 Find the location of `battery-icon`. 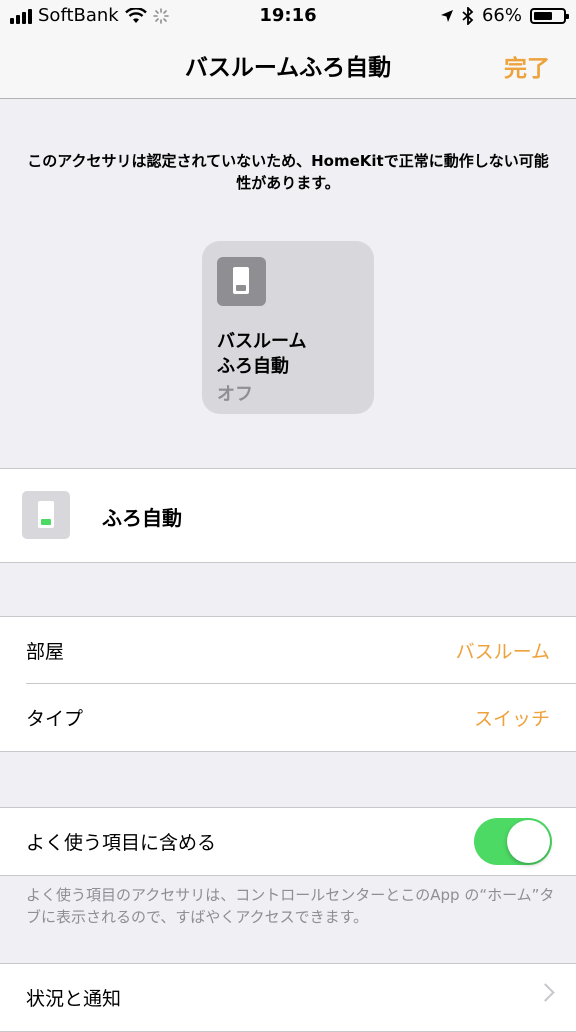

battery-icon is located at coordinates (549, 15).